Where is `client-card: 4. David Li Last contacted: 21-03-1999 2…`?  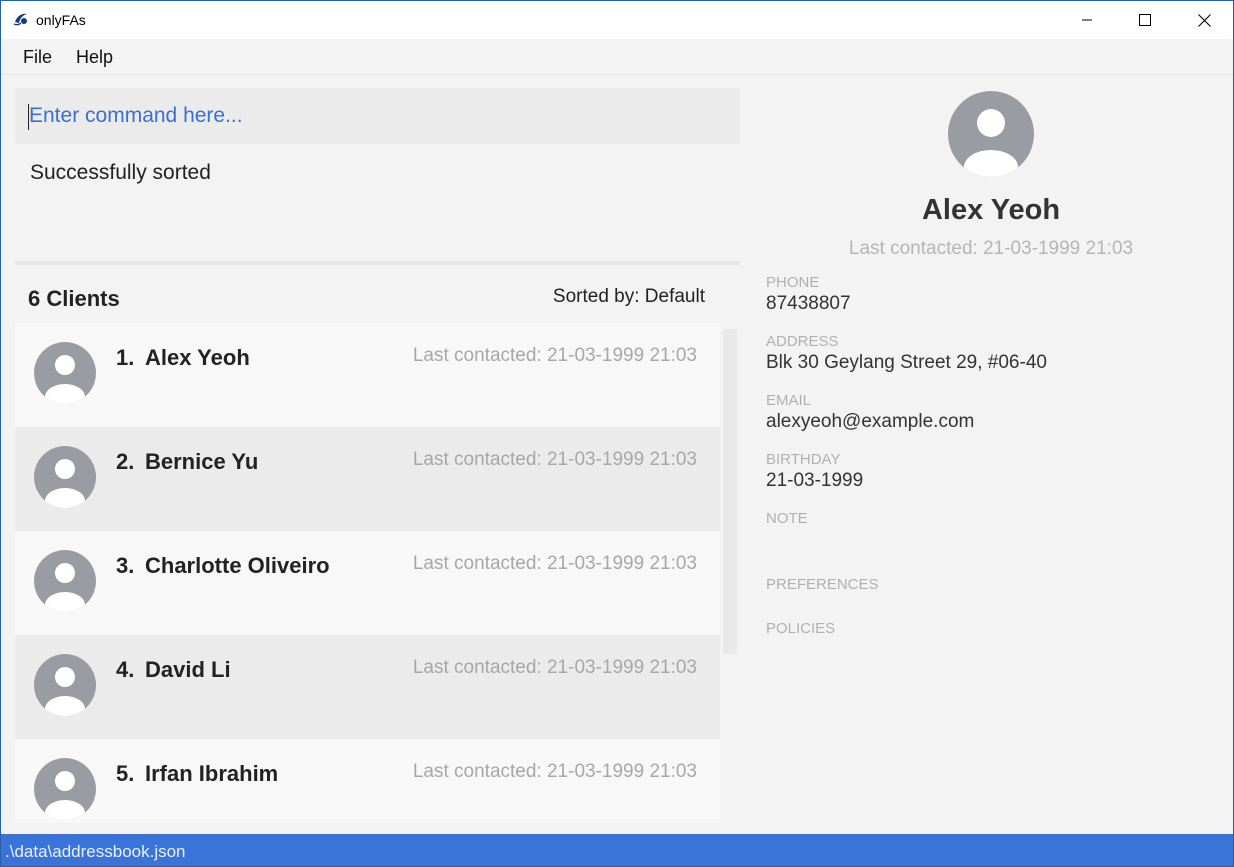 client-card: 4. David Li Last contacted: 21-03-1999 2… is located at coordinates (367, 687).